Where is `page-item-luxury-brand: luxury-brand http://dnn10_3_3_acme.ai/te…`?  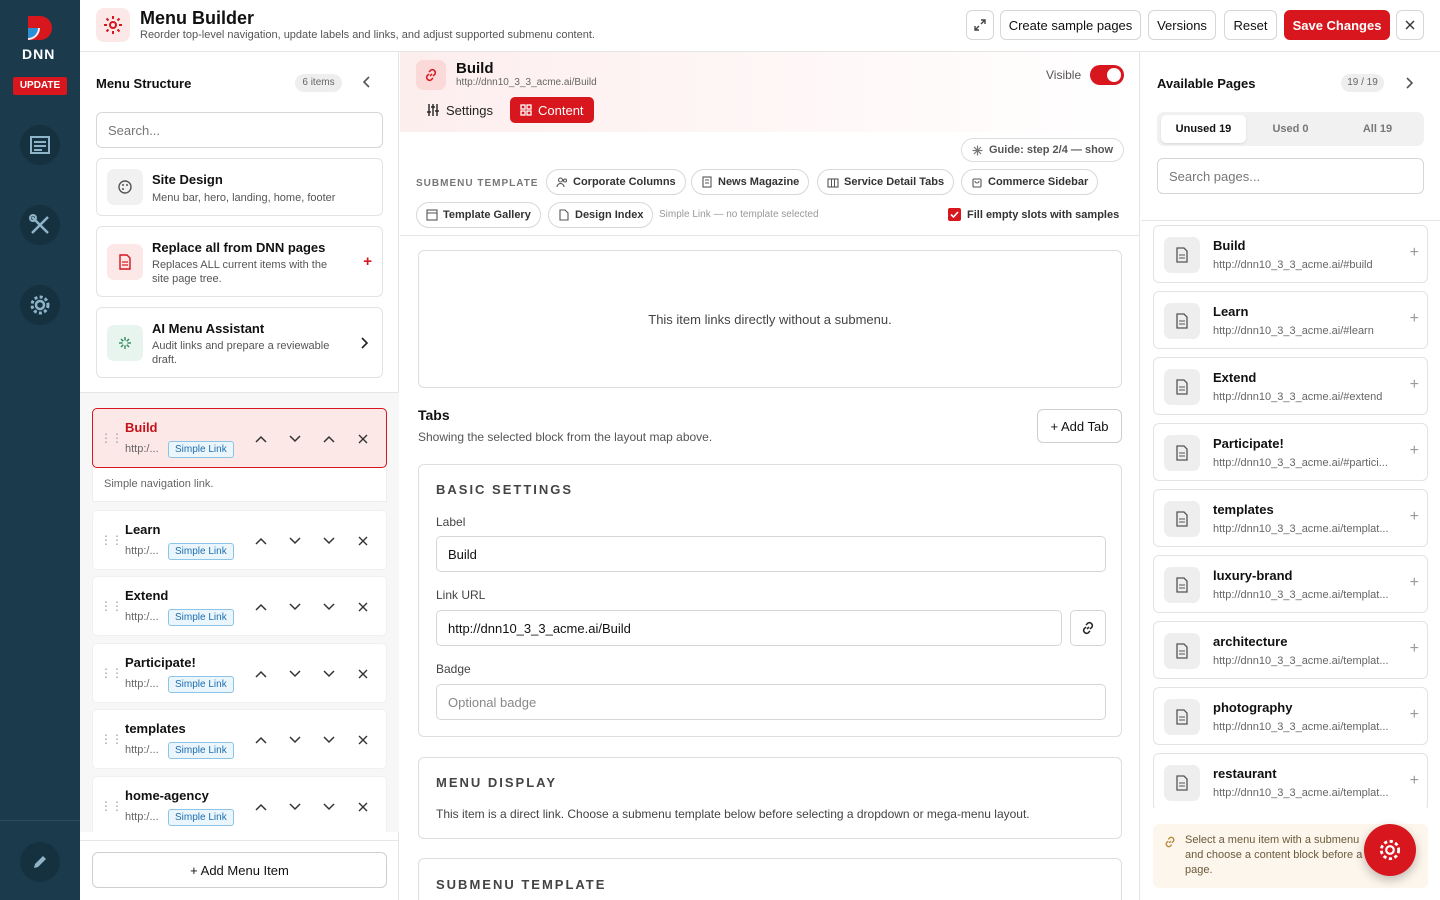
page-item-luxury-brand: luxury-brand http://dnn10_3_3_acme.ai/te… is located at coordinates (1290, 584).